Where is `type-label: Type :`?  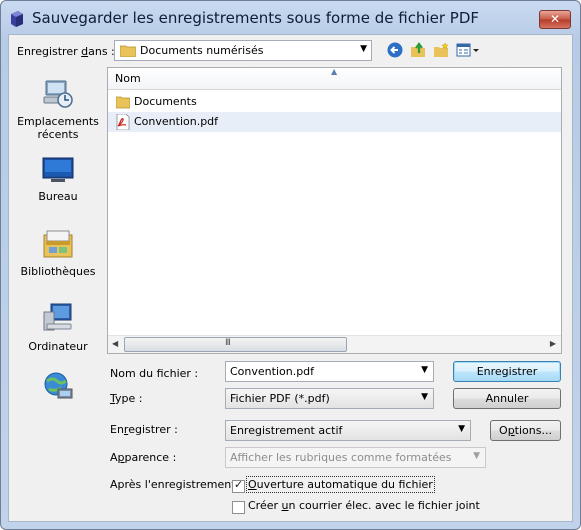 type-label: Type : is located at coordinates (126, 398).